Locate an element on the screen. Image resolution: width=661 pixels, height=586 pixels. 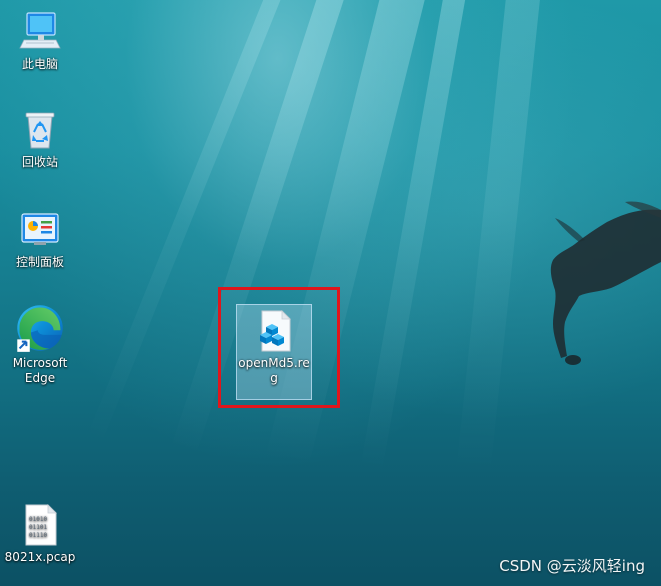
this-pc-icon is located at coordinates (40, 30).